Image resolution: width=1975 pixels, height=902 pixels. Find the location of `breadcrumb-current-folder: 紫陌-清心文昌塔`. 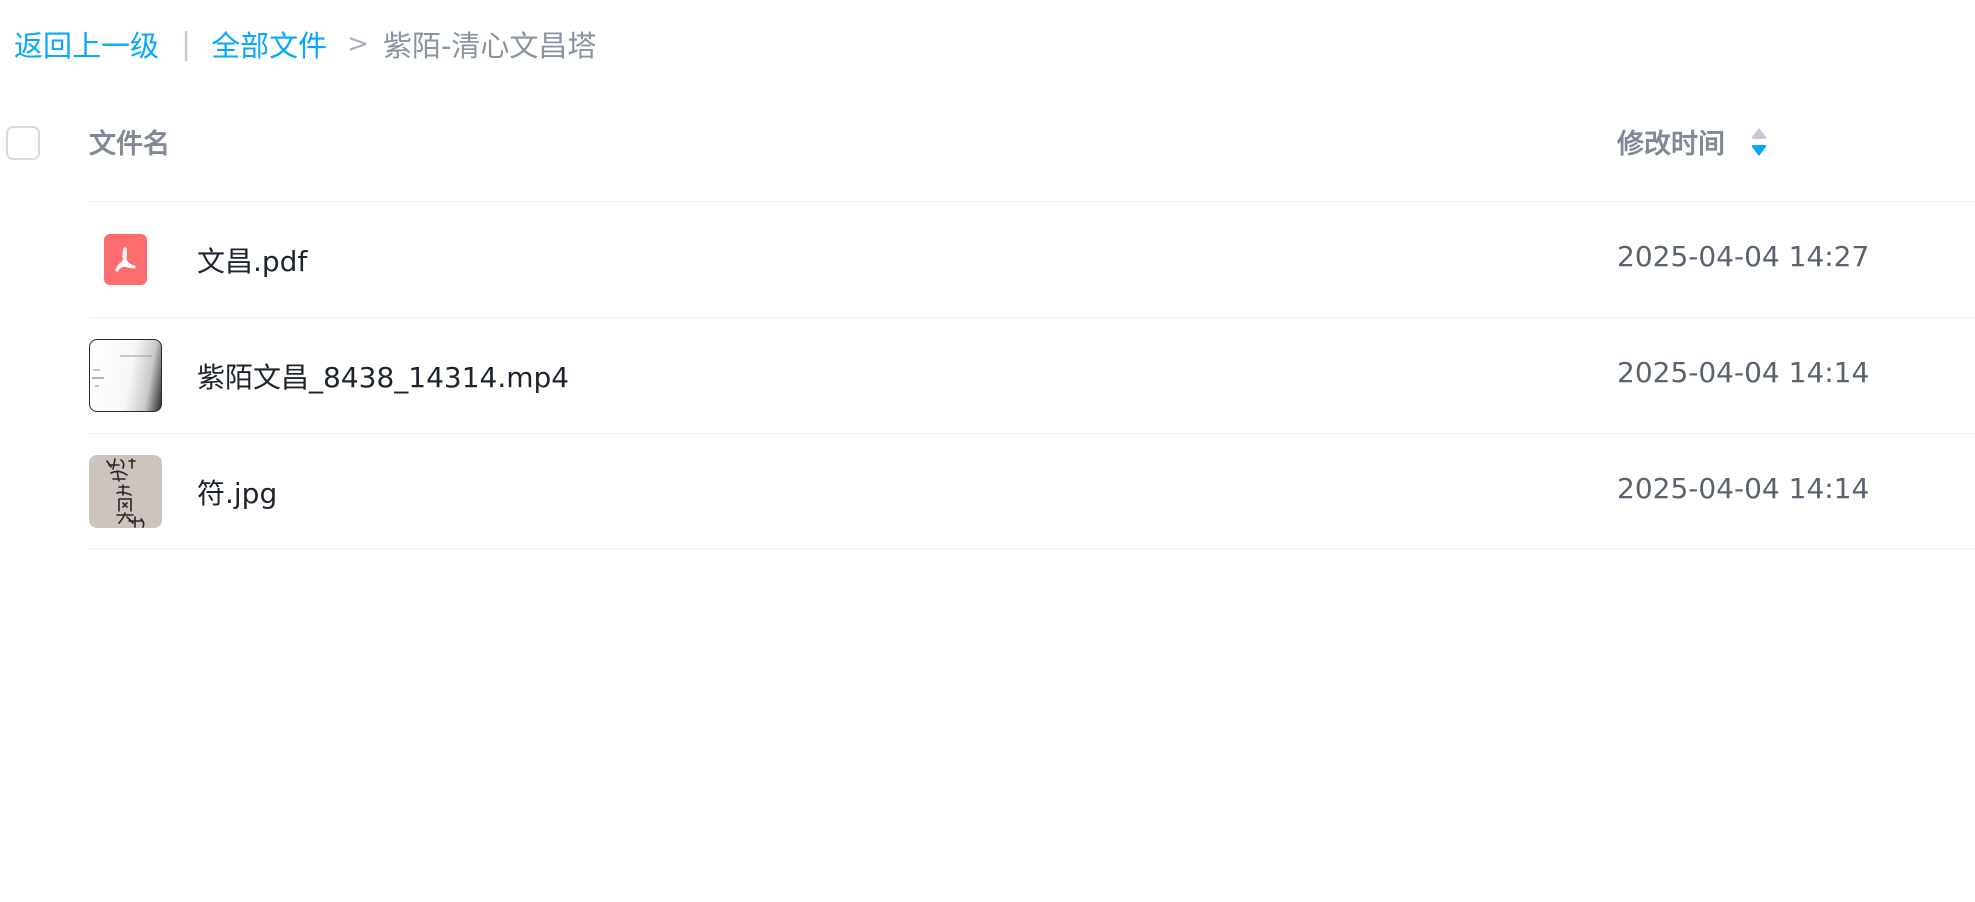

breadcrumb-current-folder: 紫陌-清心文昌塔 is located at coordinates (489, 46).